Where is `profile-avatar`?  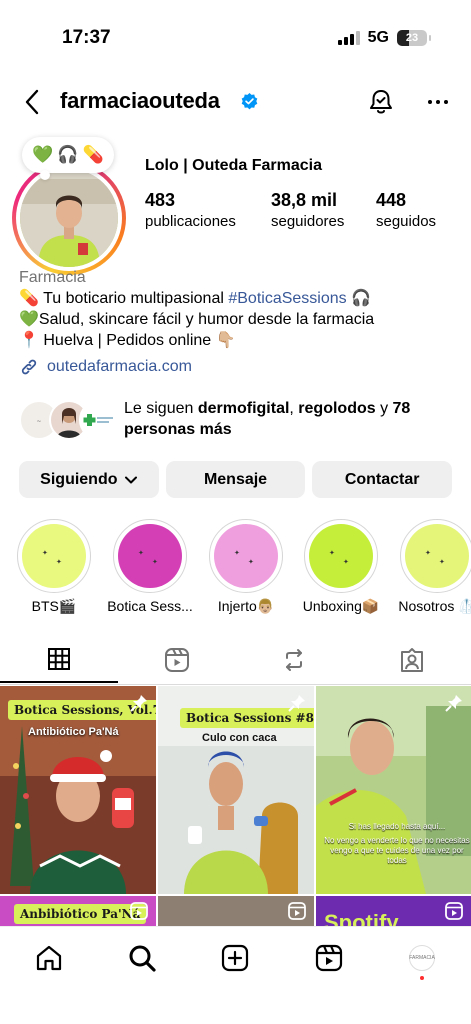 profile-avatar is located at coordinates (69, 218).